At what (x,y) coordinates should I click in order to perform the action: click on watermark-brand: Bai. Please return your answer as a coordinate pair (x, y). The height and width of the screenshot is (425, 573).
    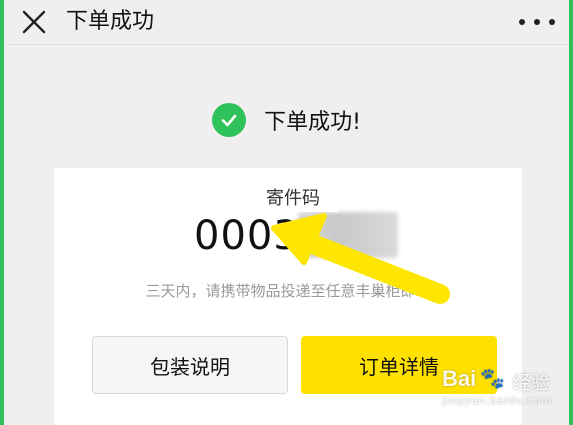
    Looking at the image, I should click on (459, 378).